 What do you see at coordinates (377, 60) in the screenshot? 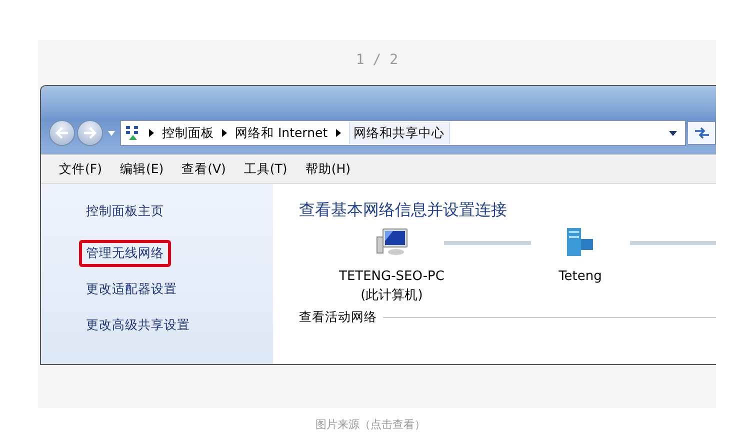
I see `image-counter: 1 / 2` at bounding box center [377, 60].